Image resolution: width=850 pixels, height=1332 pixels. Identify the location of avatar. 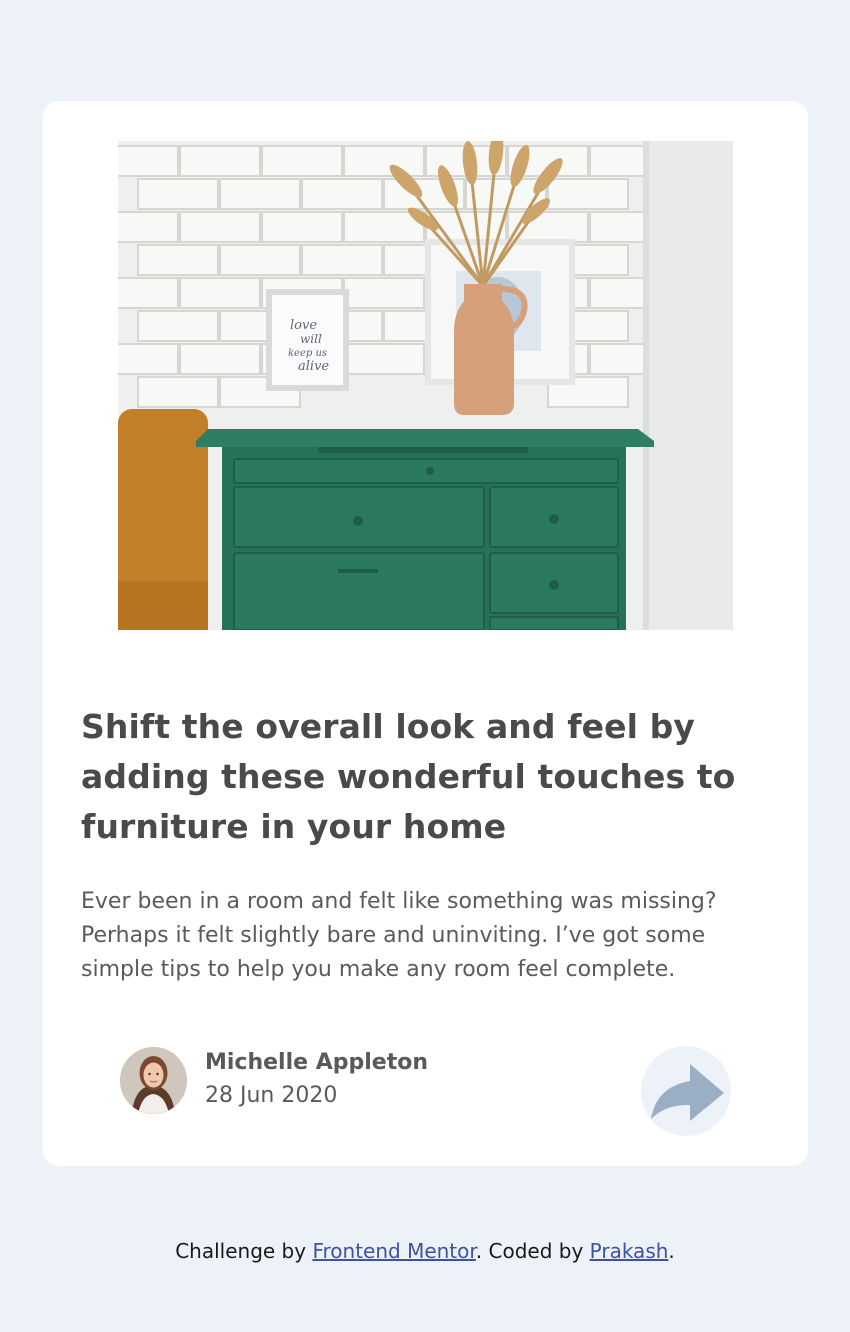
(153, 1080).